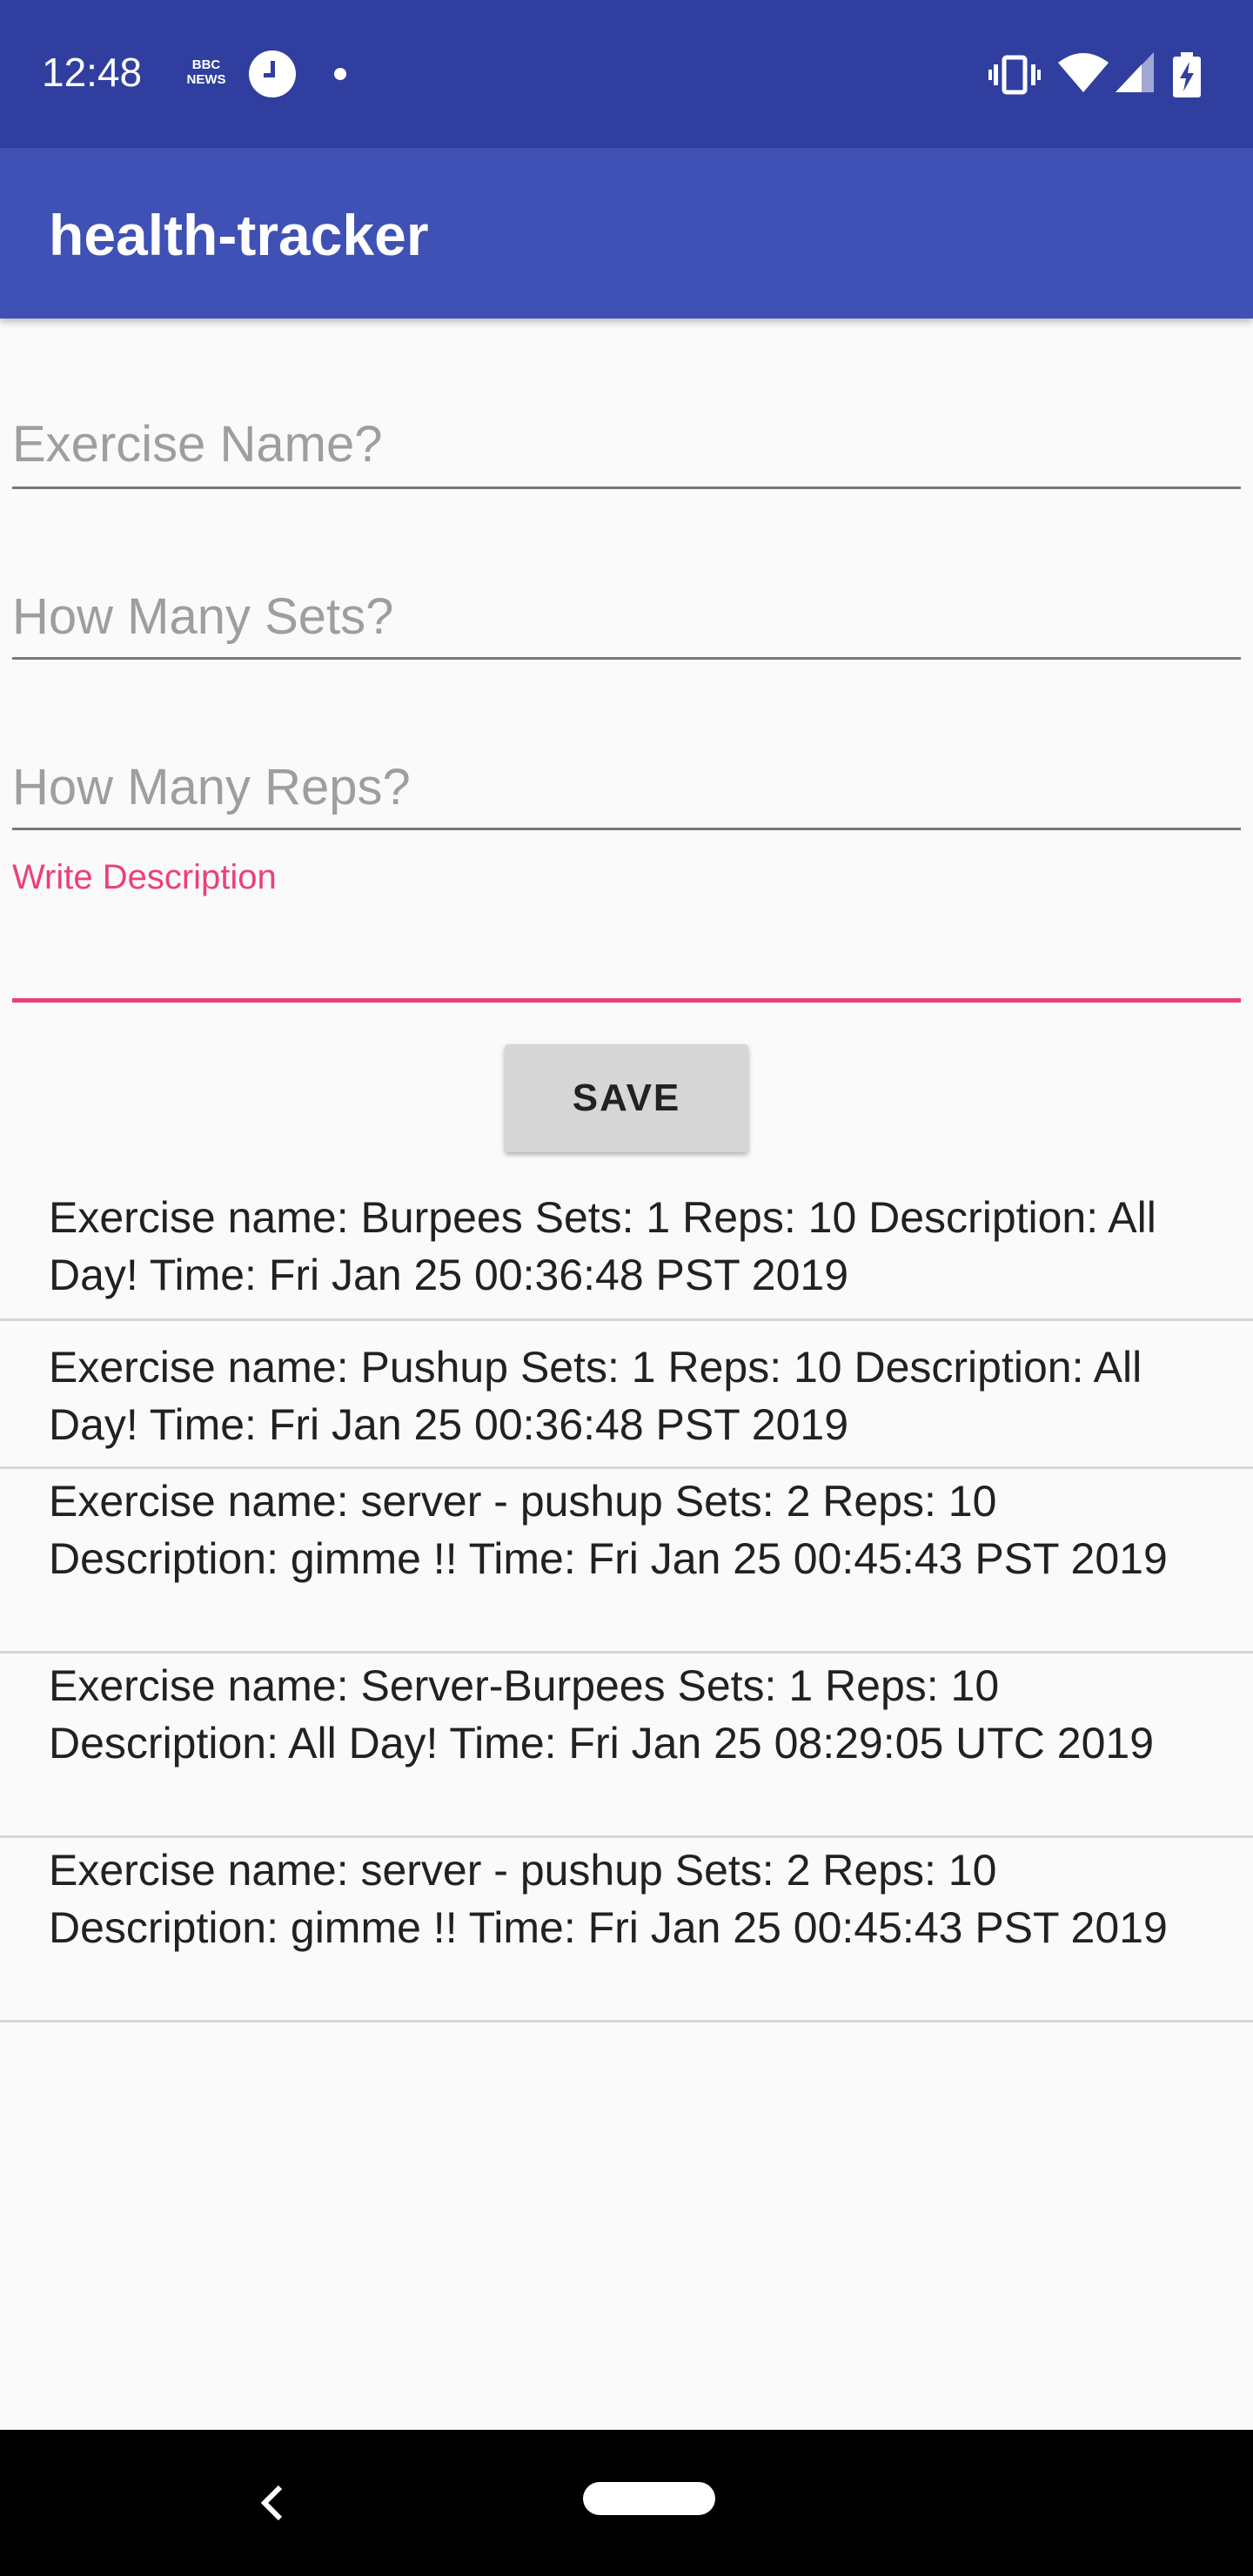 The width and height of the screenshot is (1253, 2576). I want to click on sets-input, so click(626, 617).